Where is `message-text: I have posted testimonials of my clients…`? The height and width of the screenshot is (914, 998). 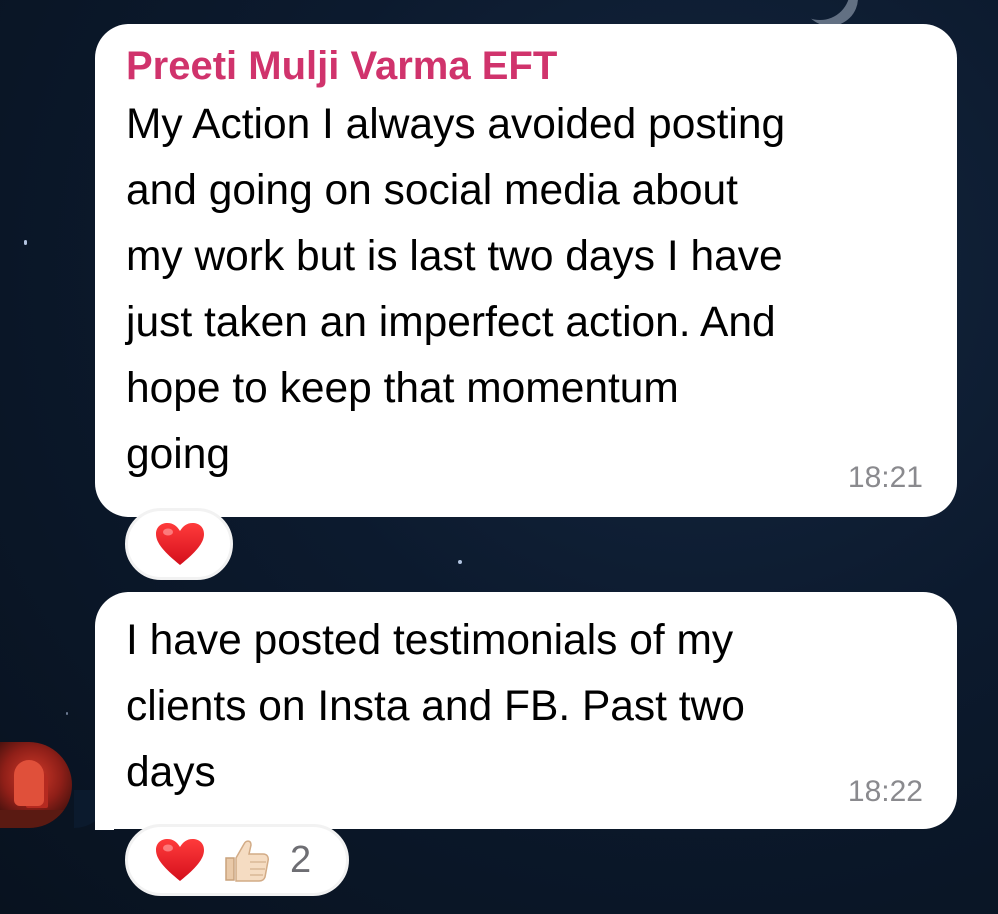
message-text: I have posted testimonials of my clients… is located at coordinates (435, 706).